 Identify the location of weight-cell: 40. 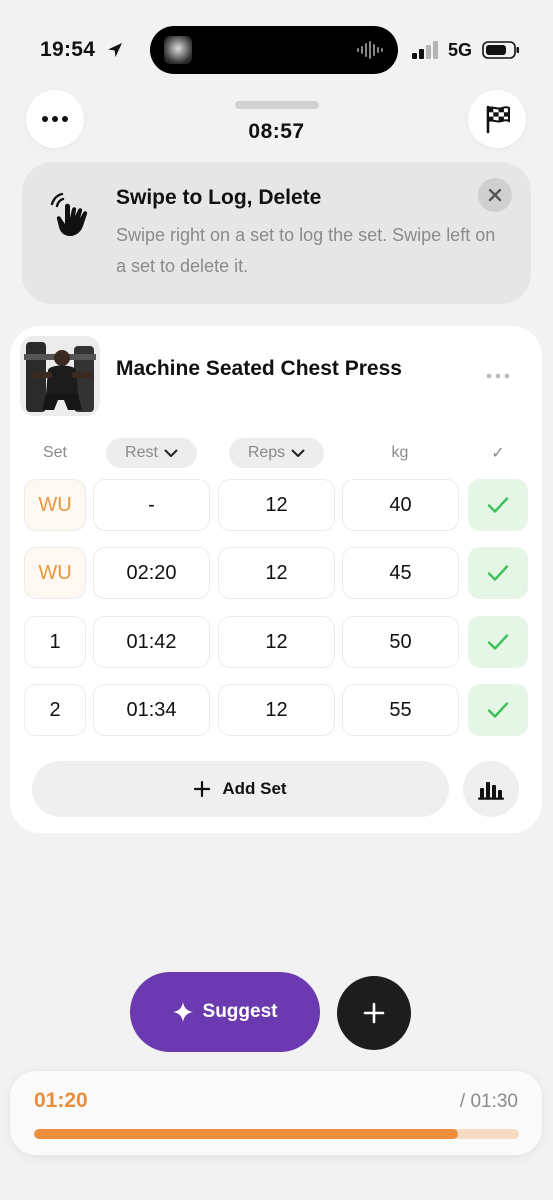
(400, 505).